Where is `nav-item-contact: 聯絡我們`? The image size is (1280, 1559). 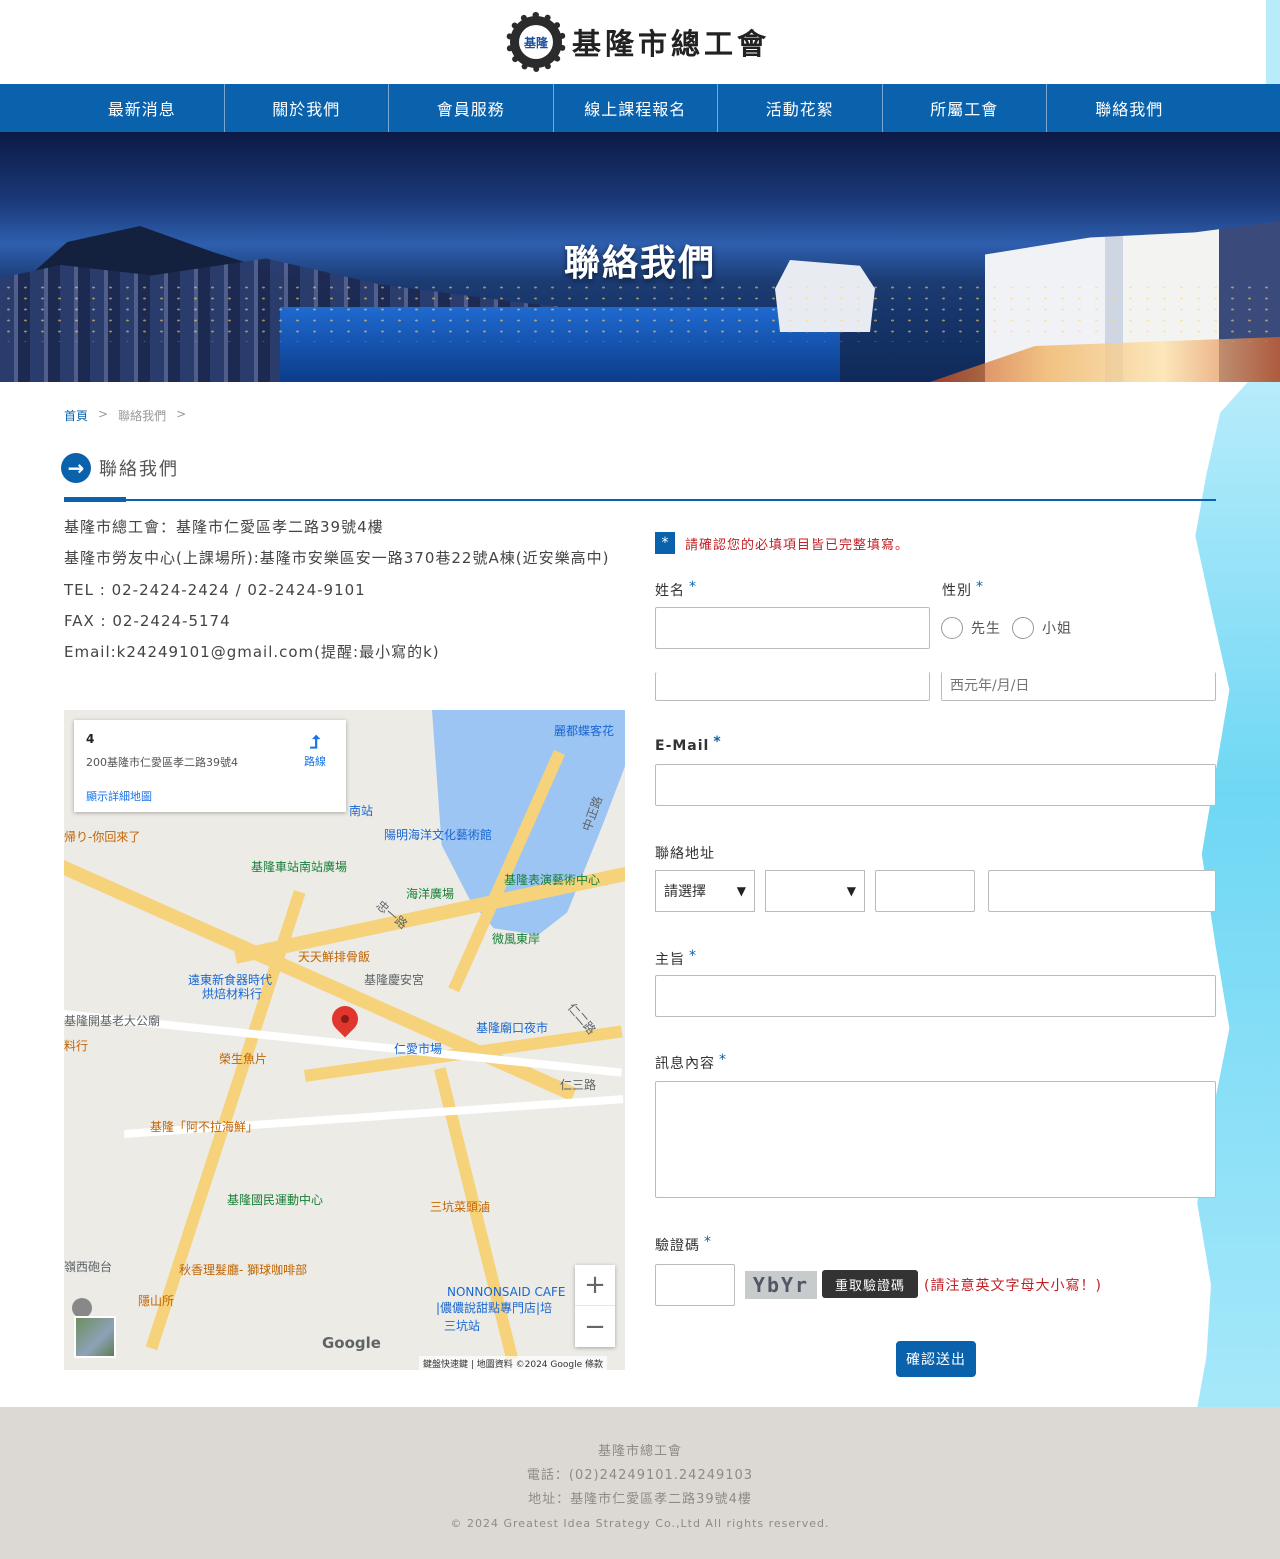
nav-item-contact: 聯絡我們 is located at coordinates (1129, 108).